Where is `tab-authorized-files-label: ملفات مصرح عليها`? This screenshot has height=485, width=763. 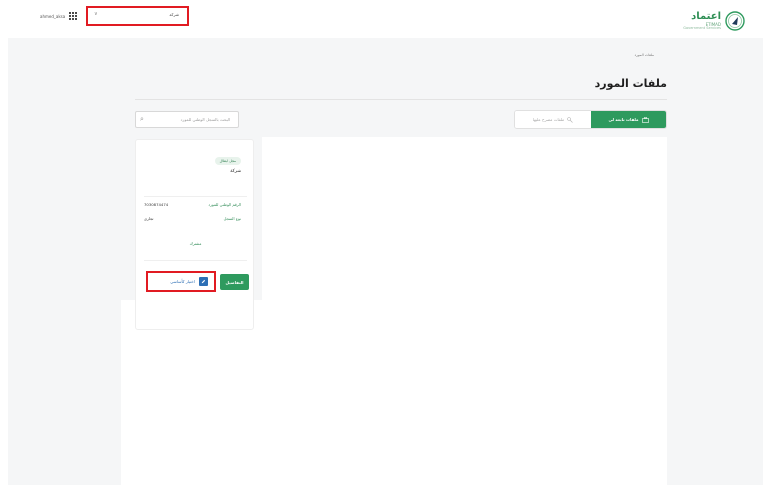 tab-authorized-files-label: ملفات مصرح عليها is located at coordinates (548, 119).